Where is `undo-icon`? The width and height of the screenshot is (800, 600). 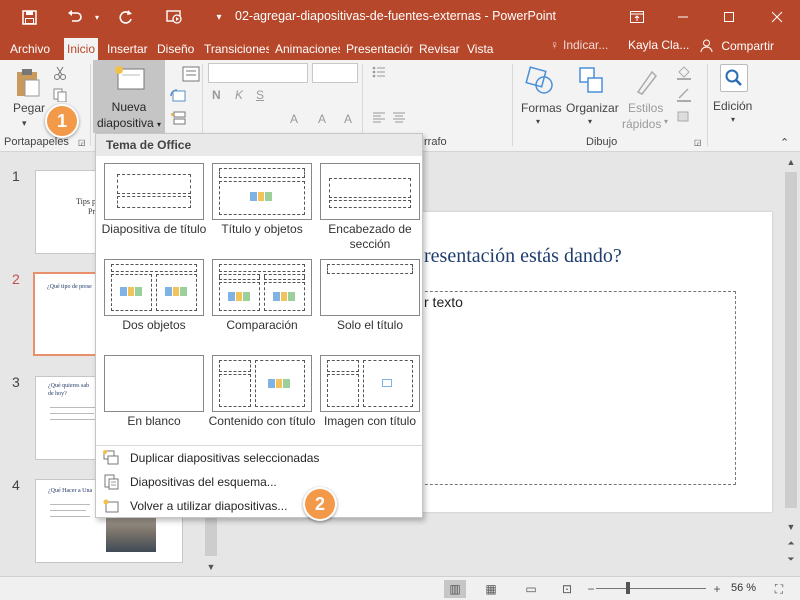 undo-icon is located at coordinates (75, 17).